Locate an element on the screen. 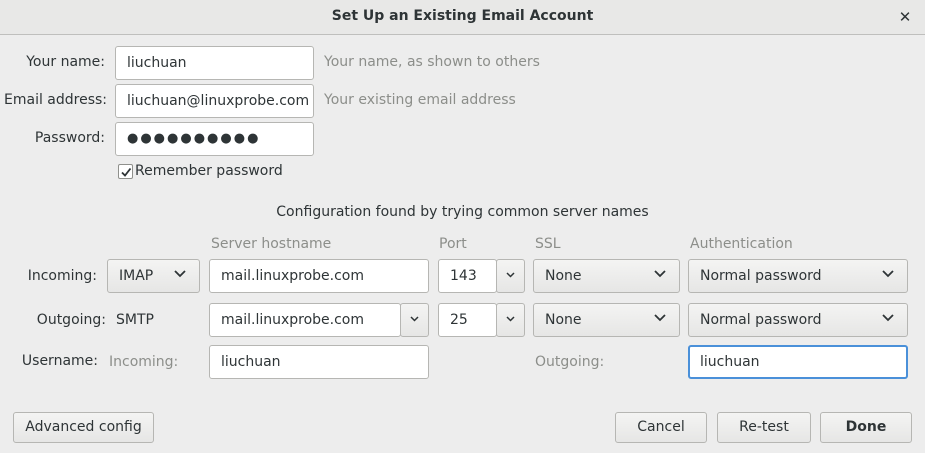 This screenshot has height=453, width=925. checkmark-icon is located at coordinates (126, 172).